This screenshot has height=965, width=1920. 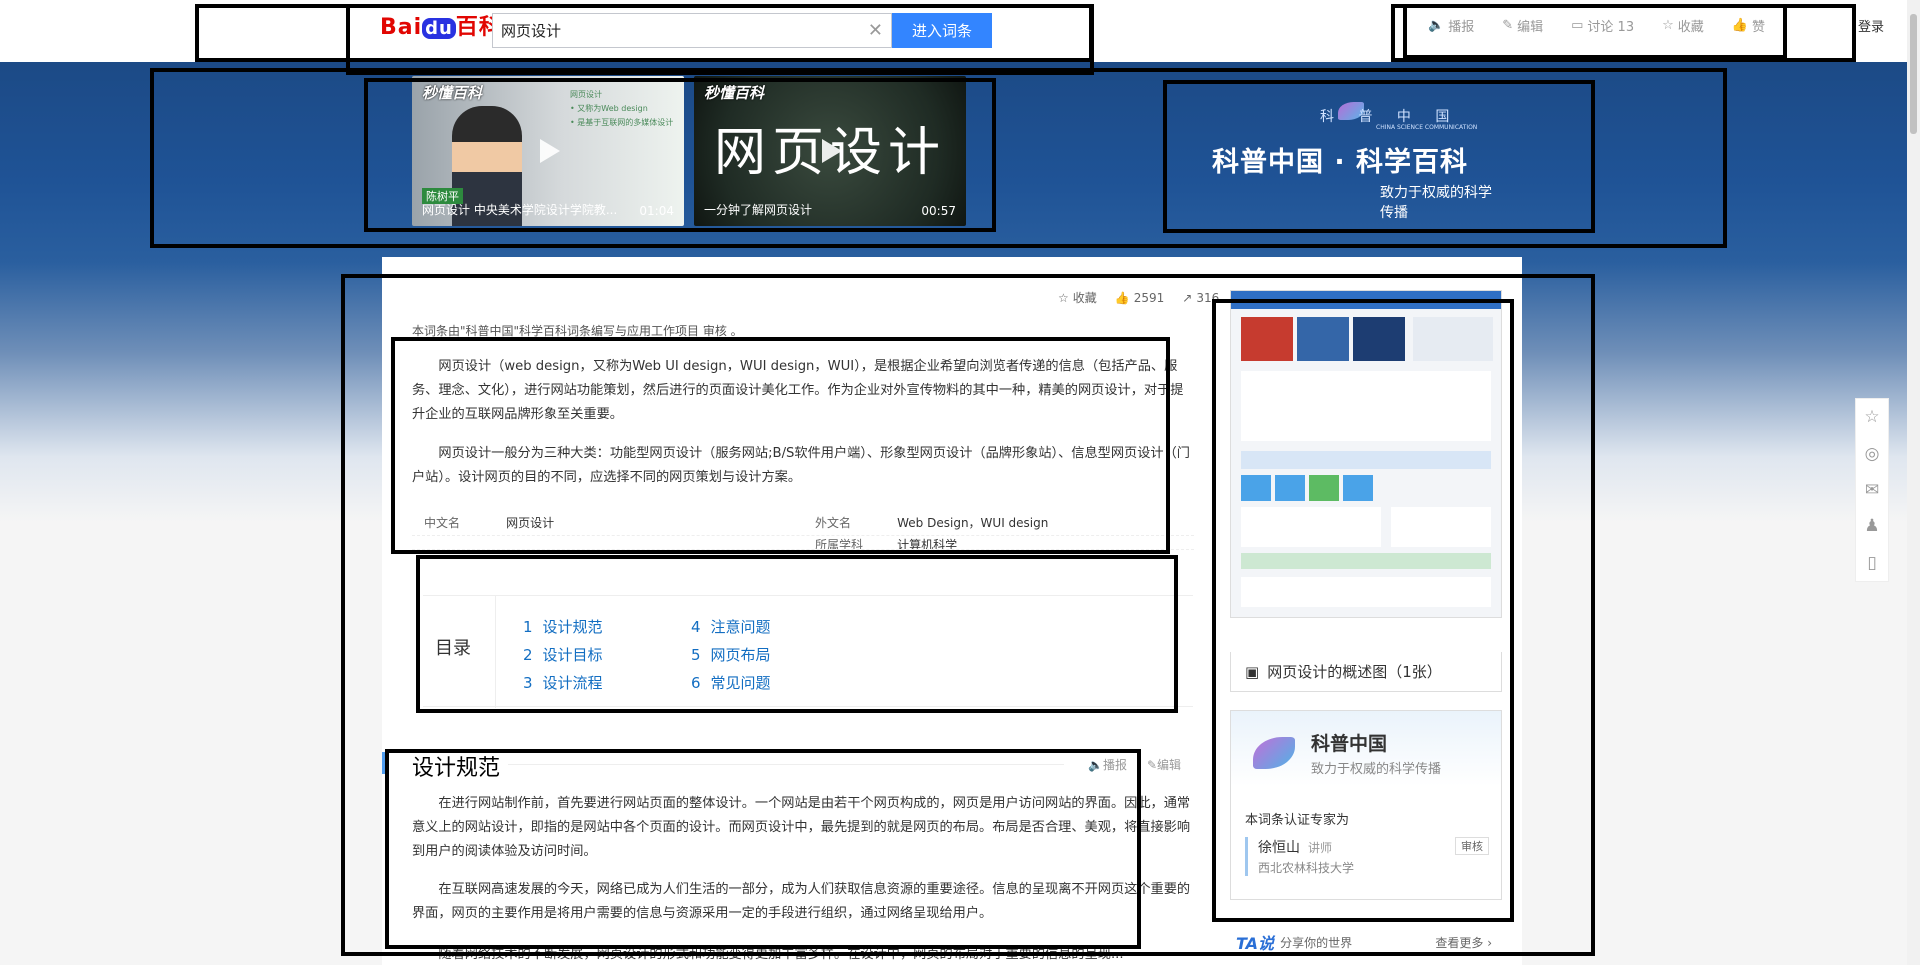 I want to click on thumb-up-action: 👍 赞, so click(x=1748, y=25).